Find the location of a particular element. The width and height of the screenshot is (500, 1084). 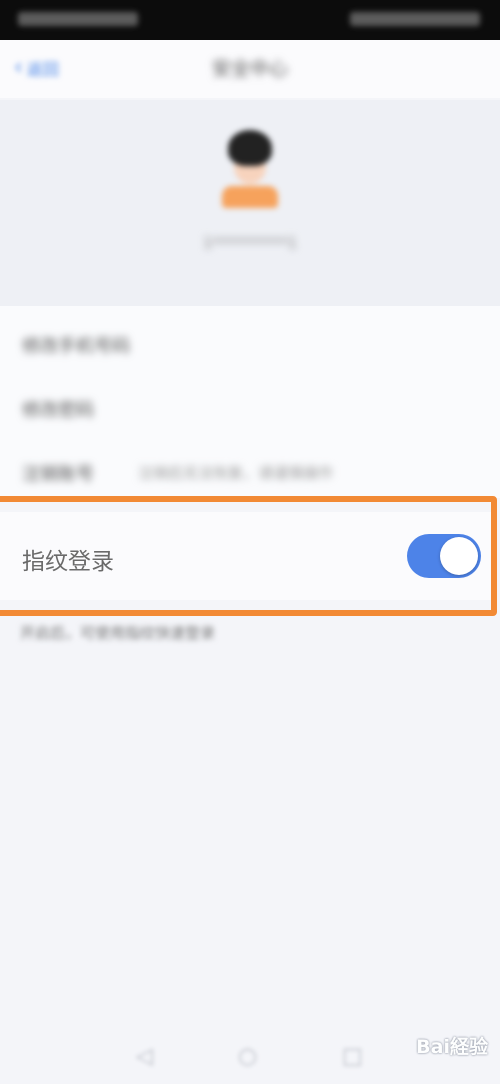

toggle-knob is located at coordinates (459, 556).